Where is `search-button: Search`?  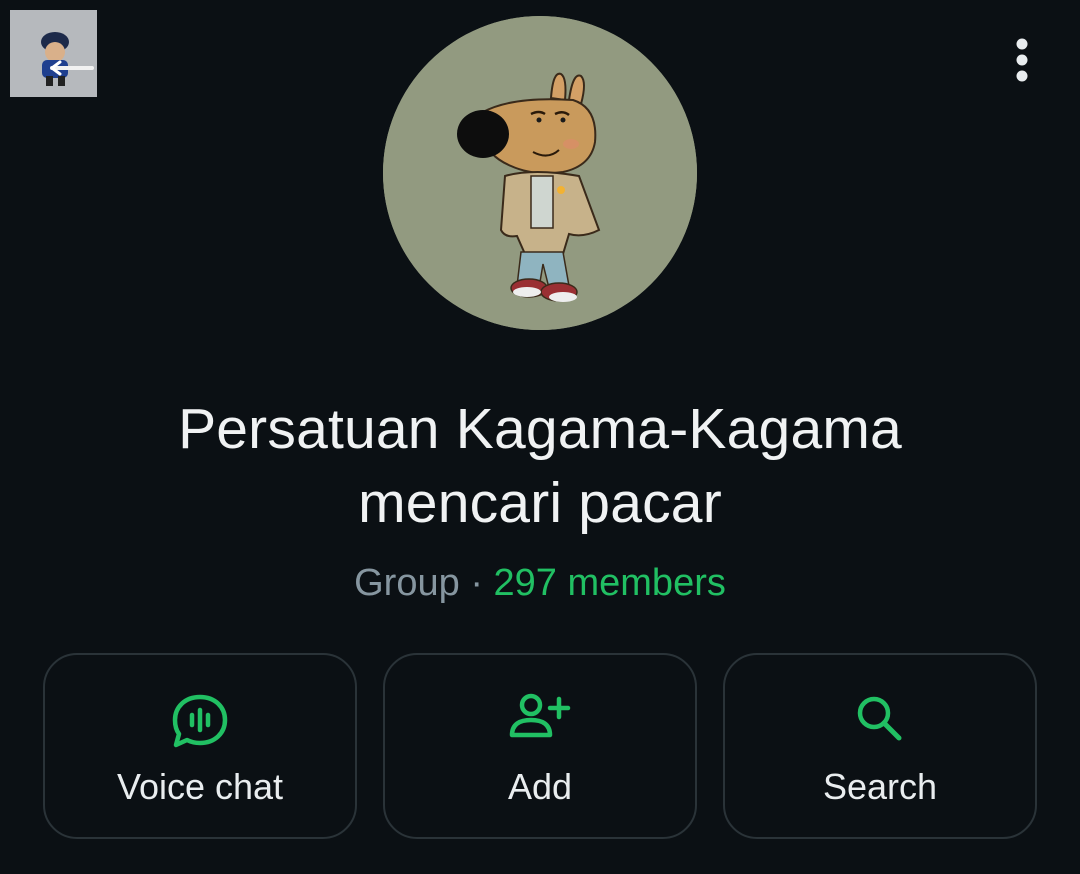 search-button: Search is located at coordinates (880, 746).